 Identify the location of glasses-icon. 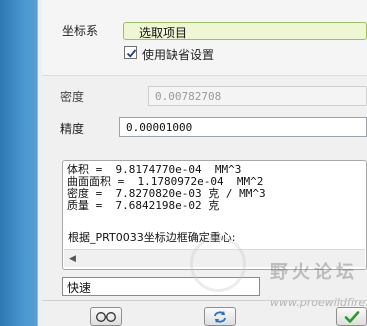
(106, 316).